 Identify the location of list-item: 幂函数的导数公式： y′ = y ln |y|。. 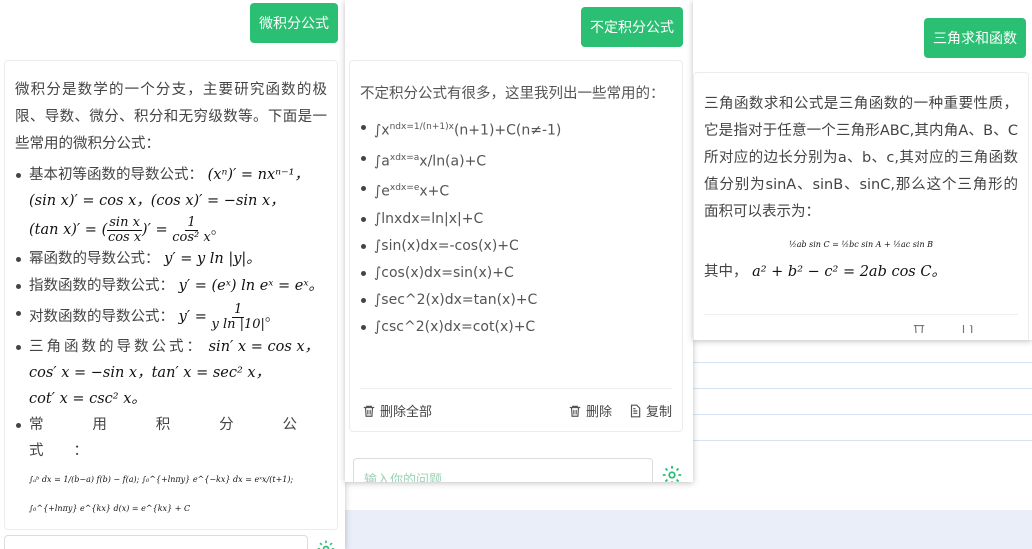
(171, 259).